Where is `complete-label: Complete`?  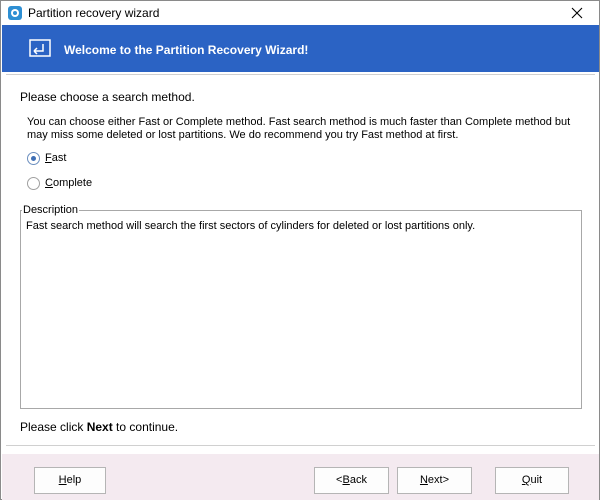
complete-label: Complete is located at coordinates (69, 183).